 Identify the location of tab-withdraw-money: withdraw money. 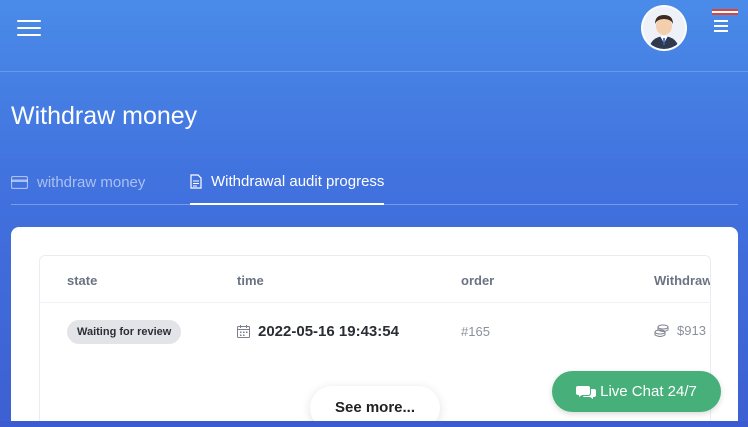
(78, 182).